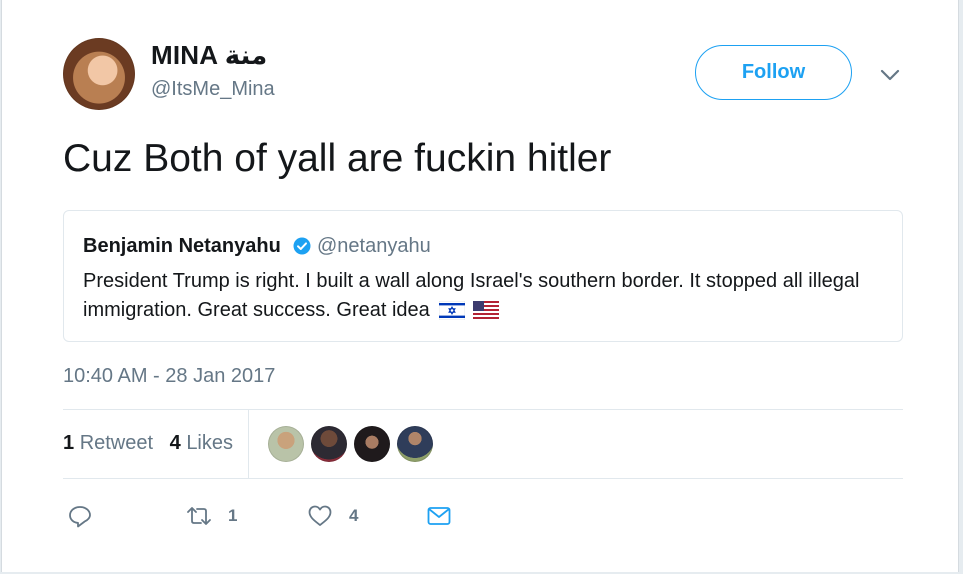 This screenshot has height=574, width=963. I want to click on quoted-author-name: Benjamin Netanyahu, so click(182, 246).